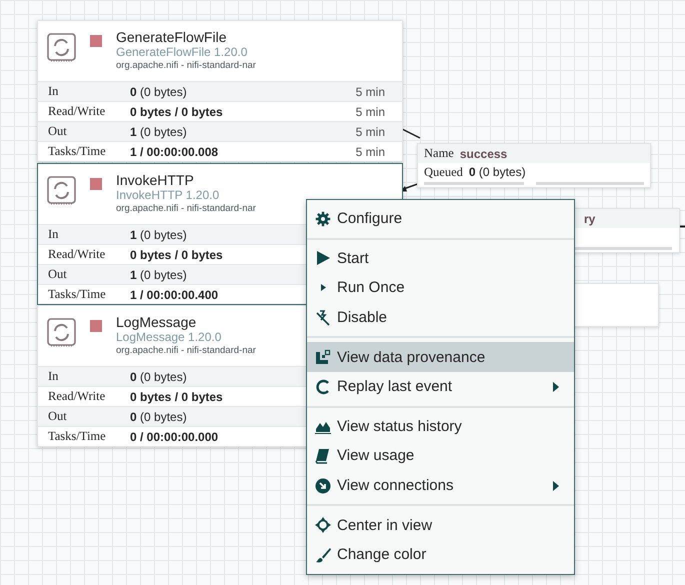 Image resolution: width=685 pixels, height=585 pixels. What do you see at coordinates (534, 165) in the screenshot?
I see `connection-label: Name success Queued 0 (0 bytes)` at bounding box center [534, 165].